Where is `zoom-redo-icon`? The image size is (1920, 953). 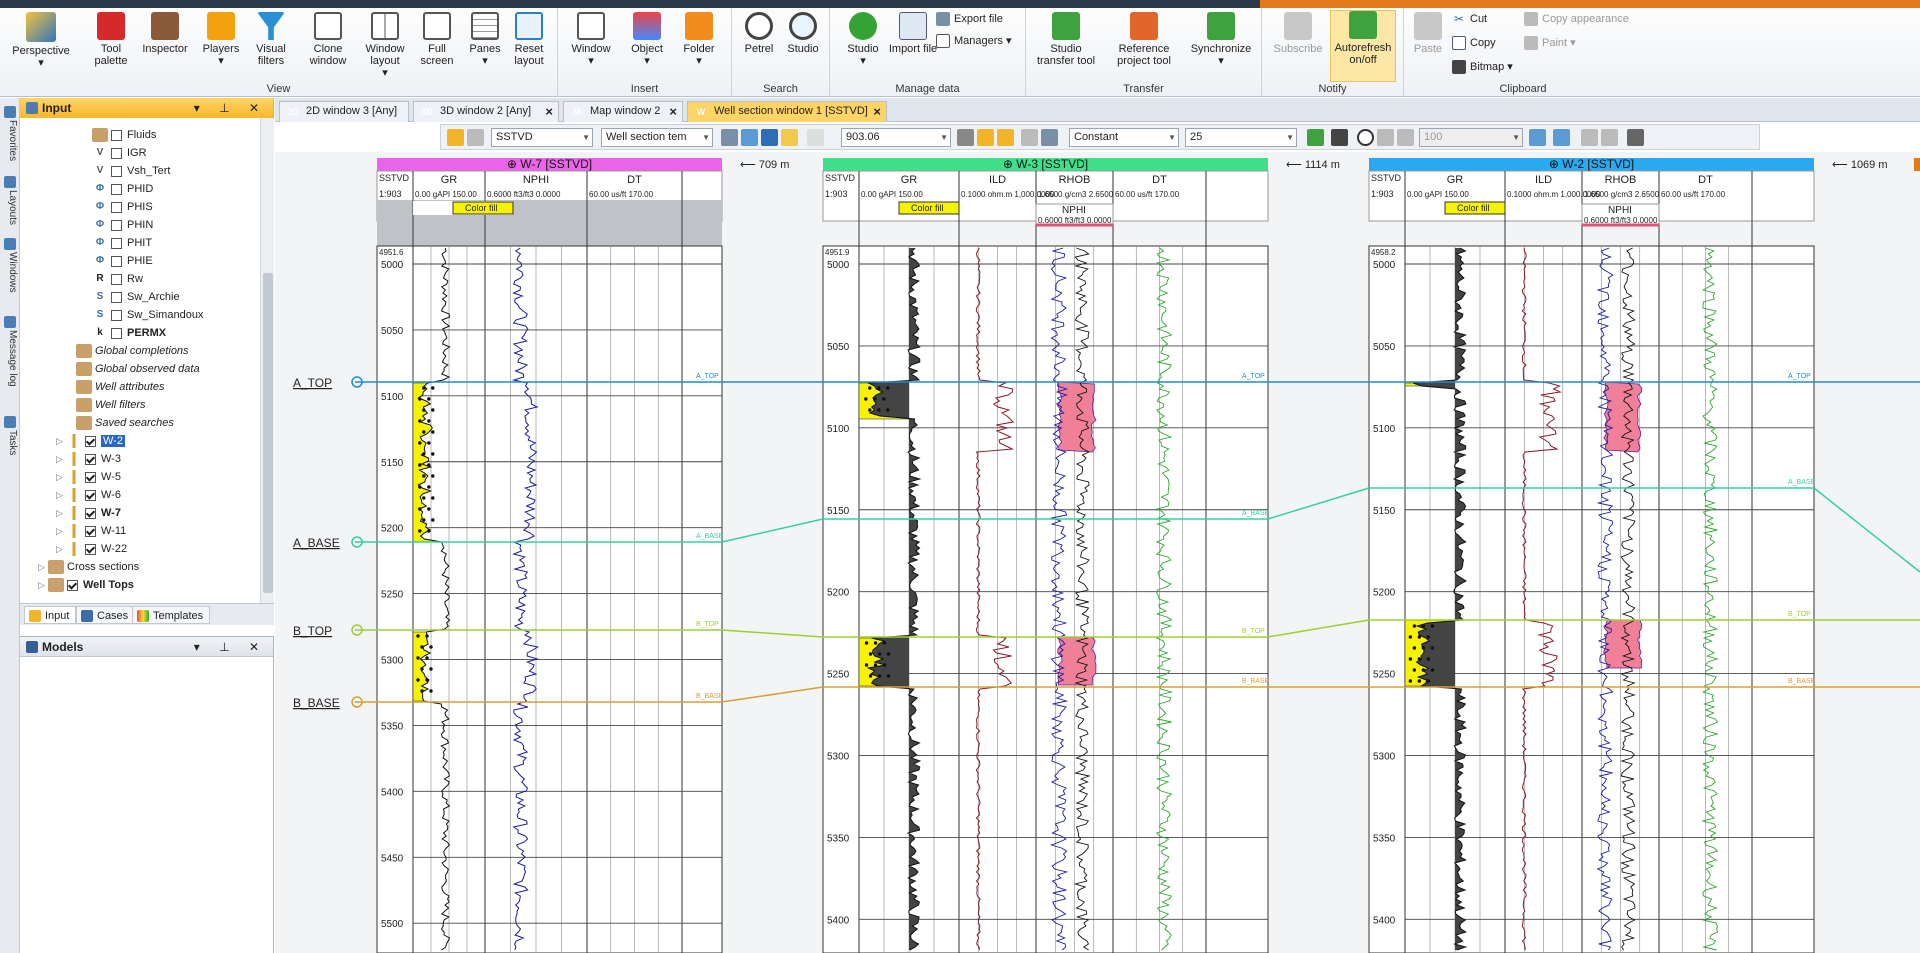
zoom-redo-icon is located at coordinates (1405, 137).